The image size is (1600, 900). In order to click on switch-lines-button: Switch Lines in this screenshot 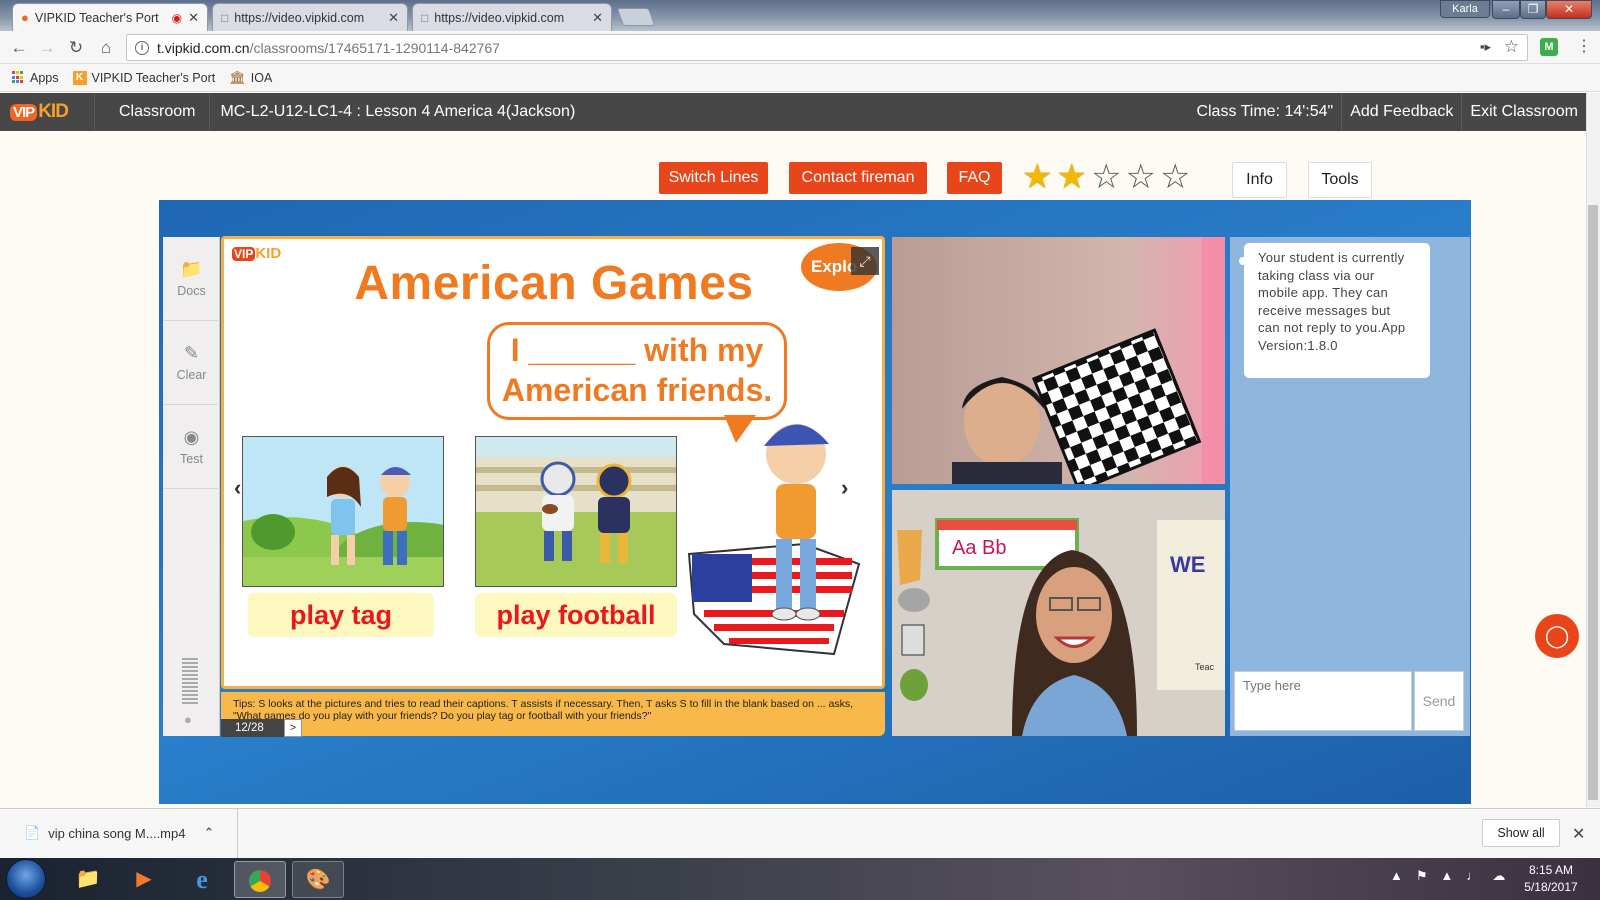, I will do `click(713, 178)`.